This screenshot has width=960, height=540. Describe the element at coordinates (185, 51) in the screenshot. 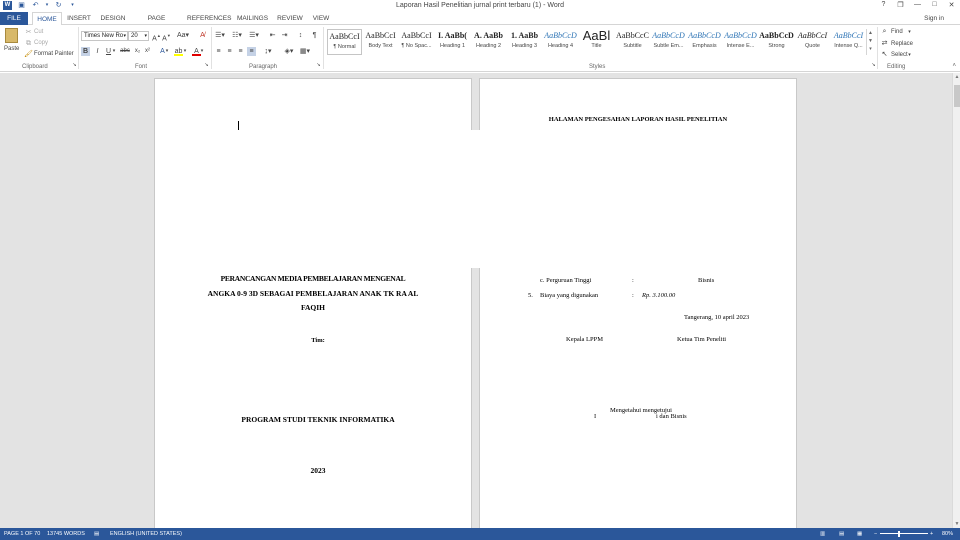

I see `highlight-dropdown-icon: ▾` at that location.